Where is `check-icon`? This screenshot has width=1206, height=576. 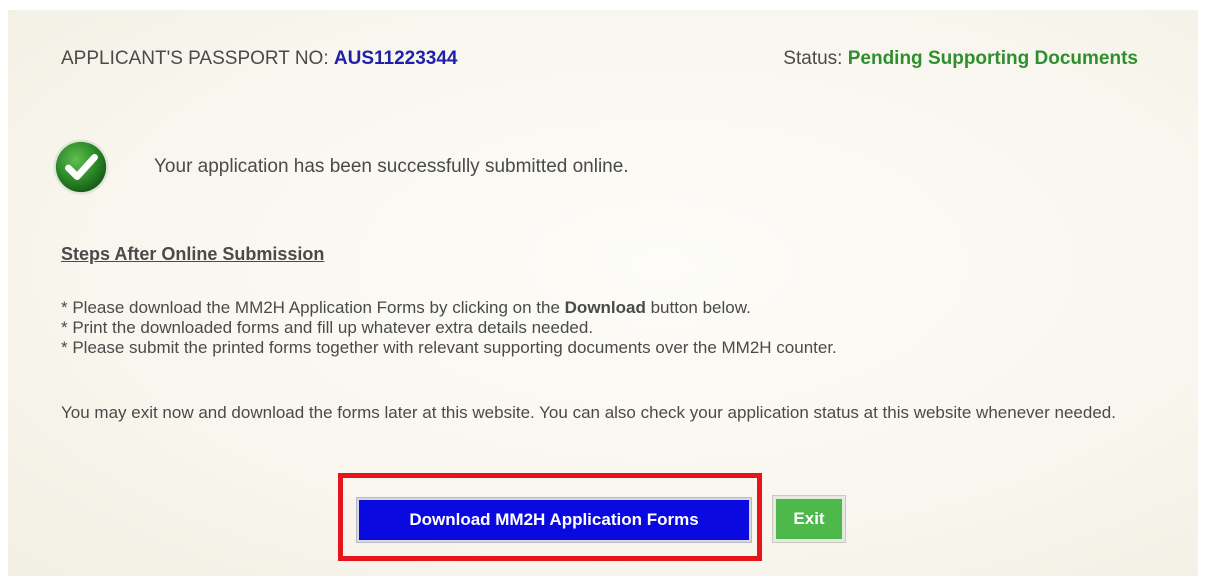 check-icon is located at coordinates (81, 167).